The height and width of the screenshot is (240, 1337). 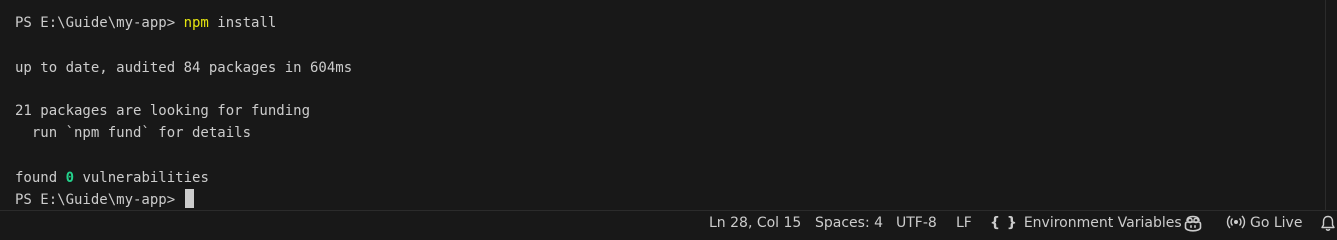 I want to click on terminal-output-funding: 21 packages are looking for funding, so click(x=163, y=111).